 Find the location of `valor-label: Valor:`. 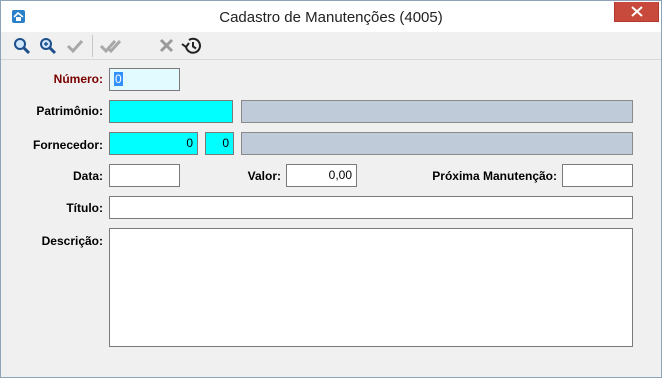

valor-label: Valor: is located at coordinates (264, 176).